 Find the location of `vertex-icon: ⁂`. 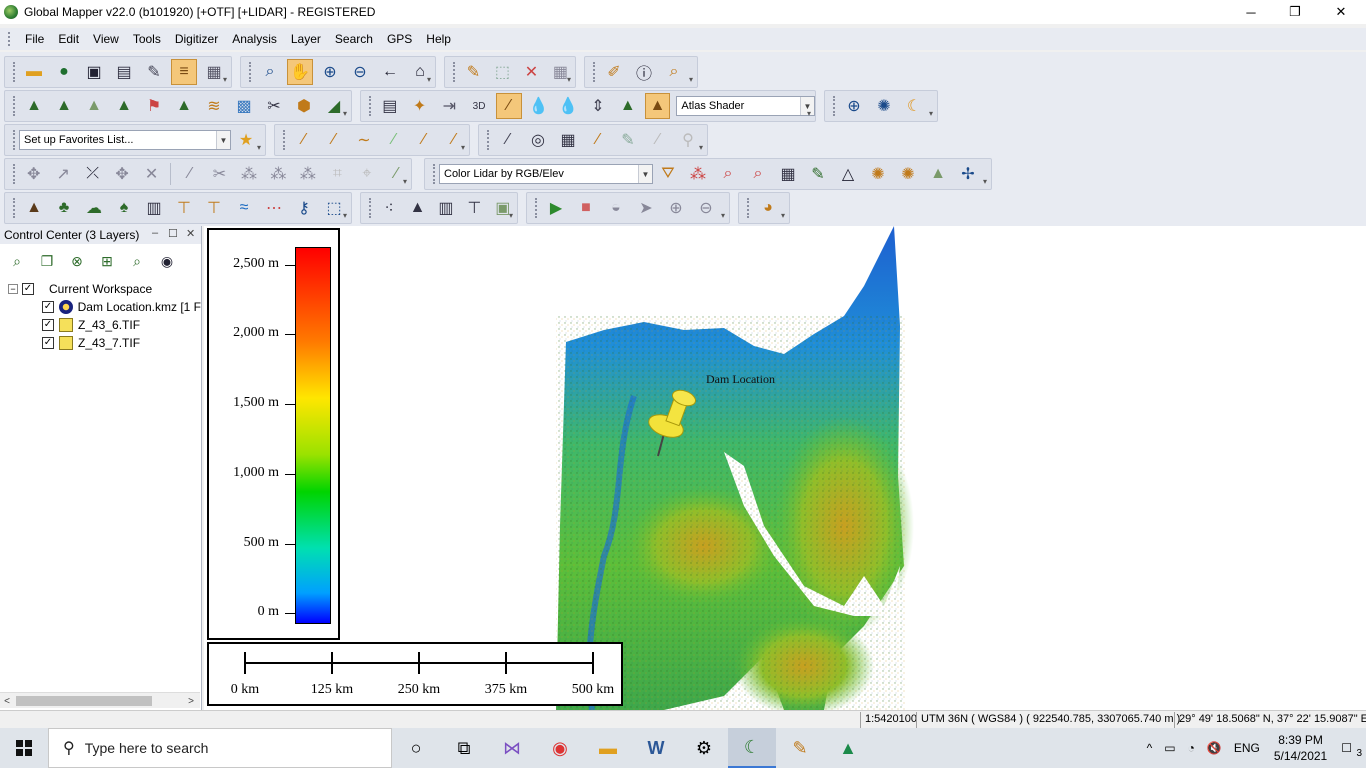

vertex-icon: ⁂ is located at coordinates (307, 174).